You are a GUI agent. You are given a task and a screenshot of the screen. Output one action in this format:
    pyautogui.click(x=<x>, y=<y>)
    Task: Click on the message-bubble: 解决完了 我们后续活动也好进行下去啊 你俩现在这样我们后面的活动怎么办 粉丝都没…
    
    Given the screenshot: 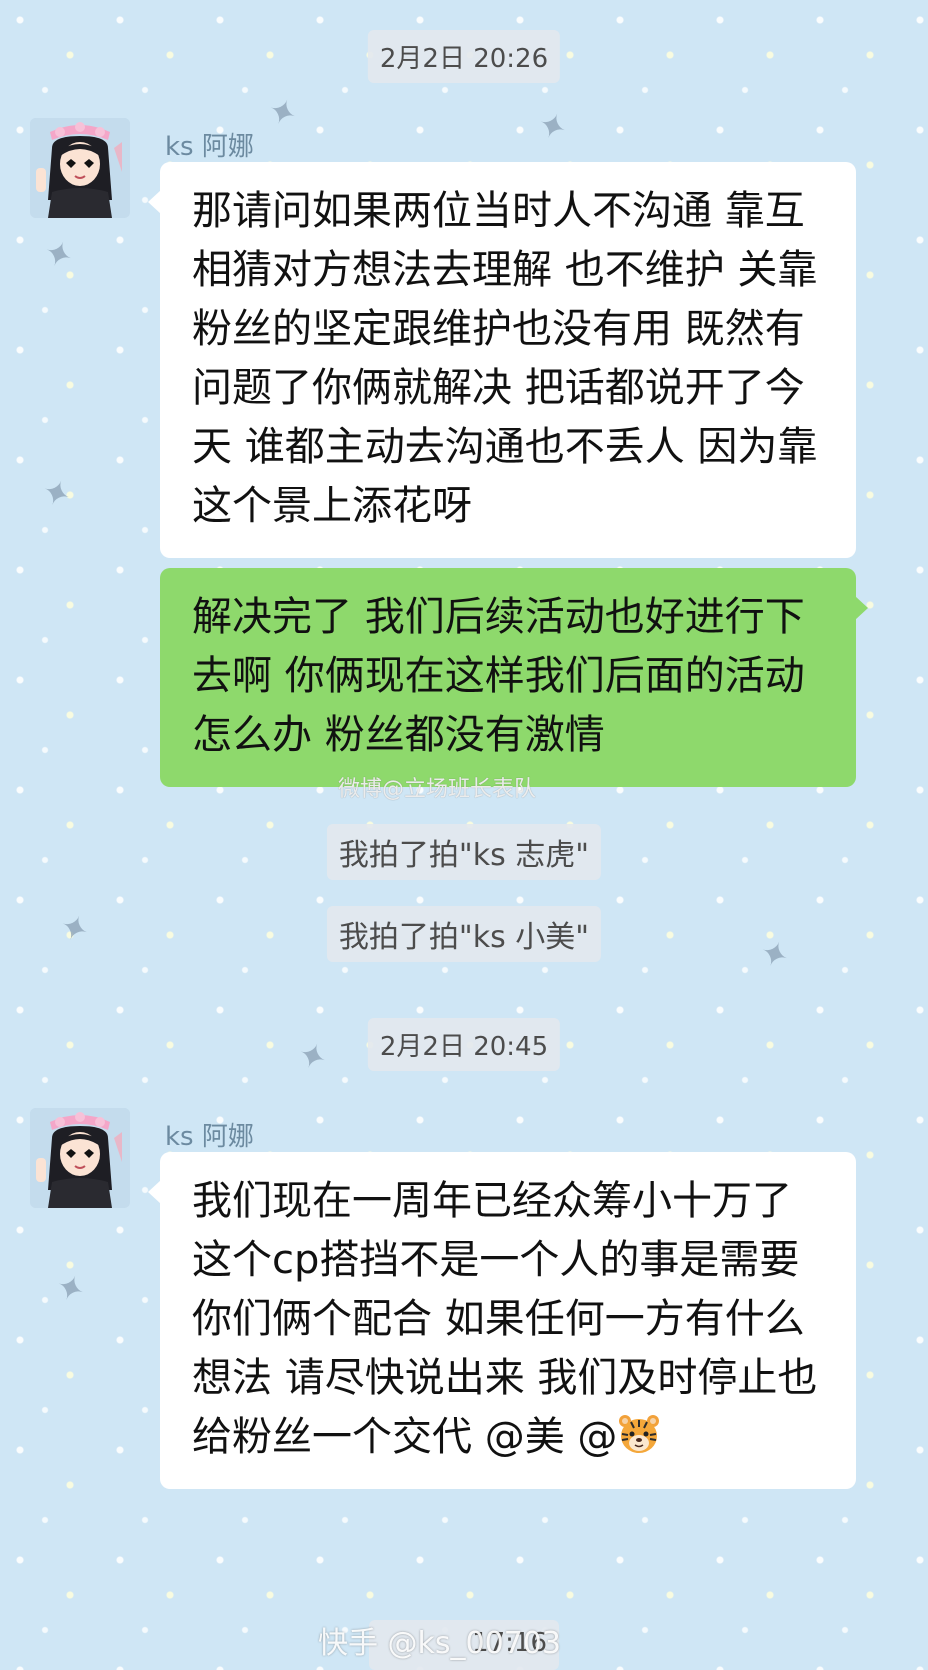 What is the action you would take?
    pyautogui.click(x=514, y=677)
    